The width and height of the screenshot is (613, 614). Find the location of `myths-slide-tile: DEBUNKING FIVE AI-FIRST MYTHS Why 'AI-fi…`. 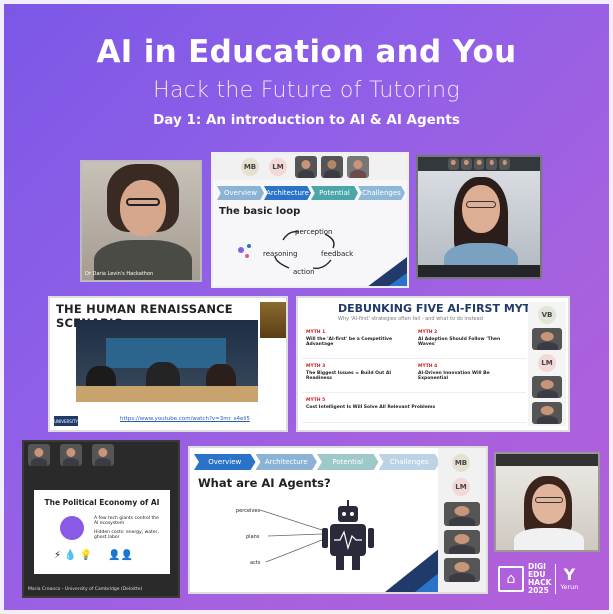

myths-slide-tile: DEBUNKING FIVE AI-FIRST MYTHS Why 'AI-fi… is located at coordinates (433, 364).